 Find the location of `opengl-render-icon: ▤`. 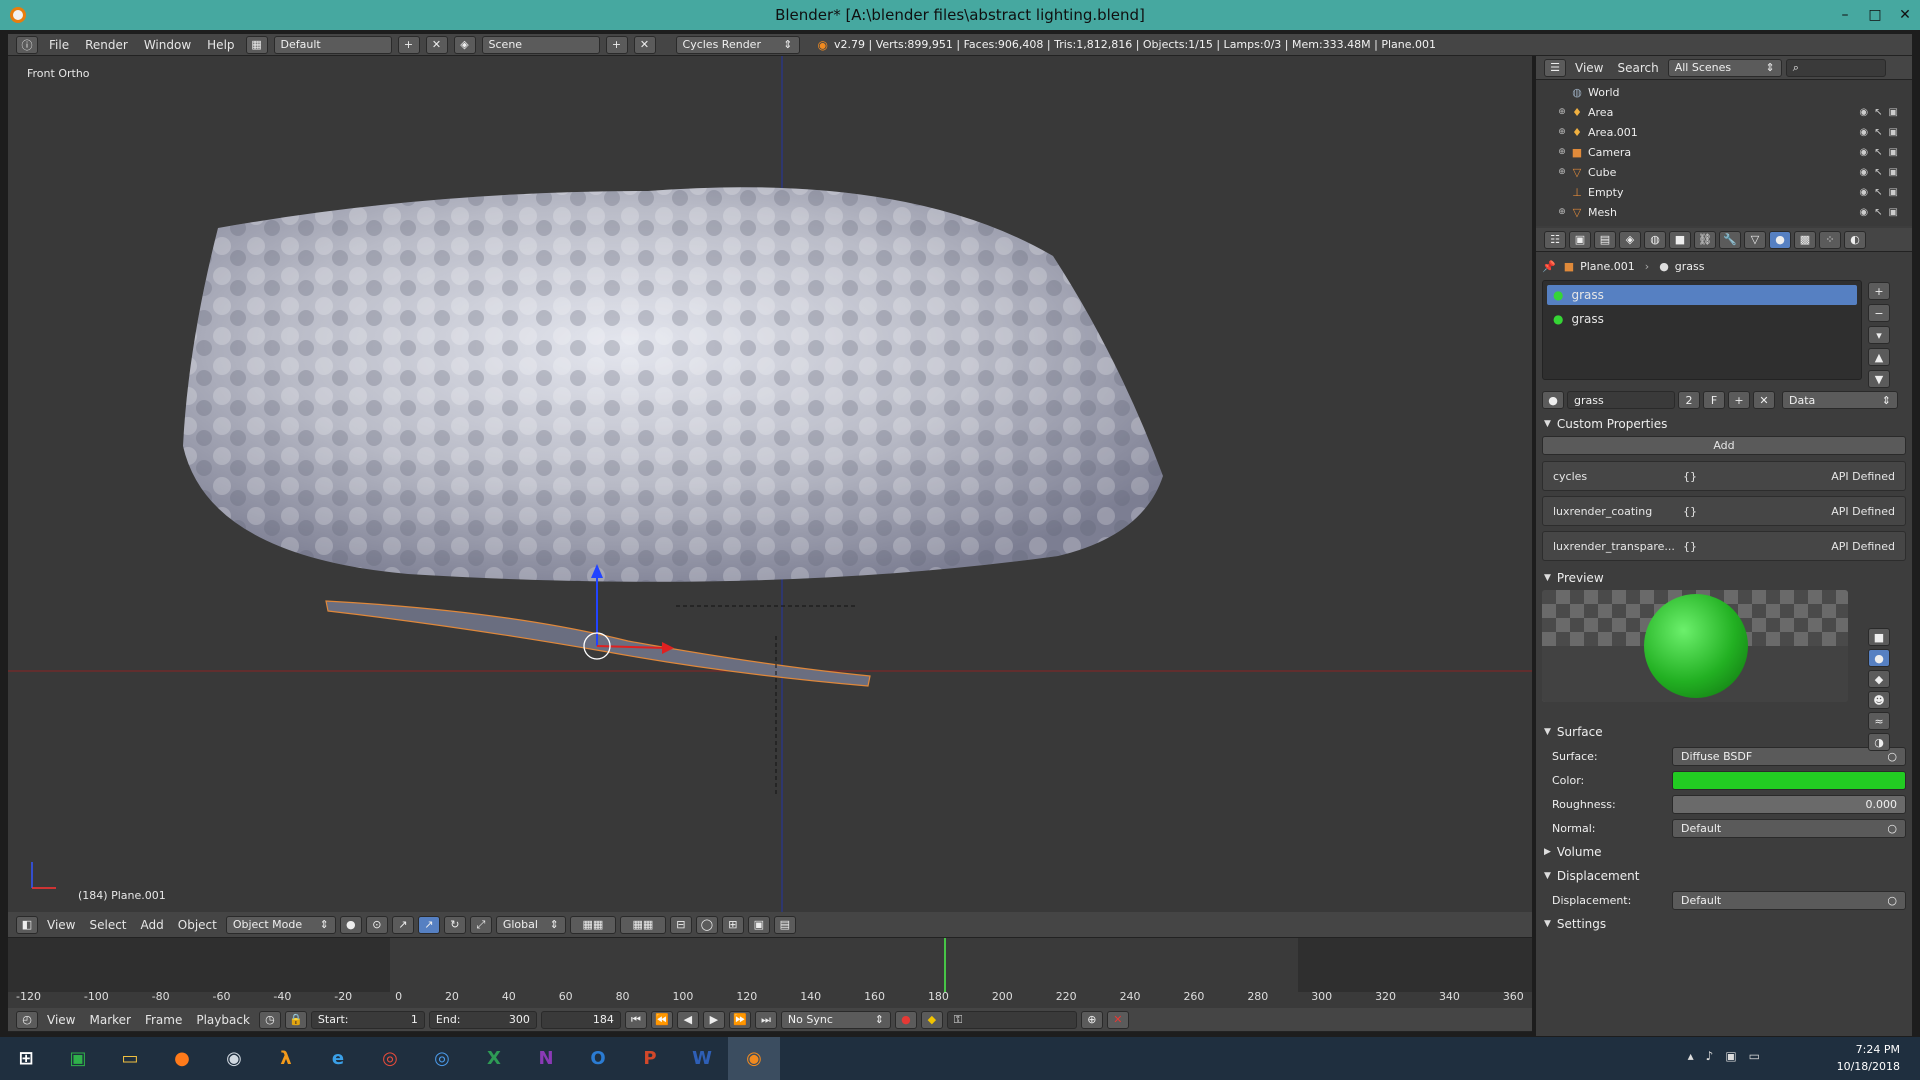

opengl-render-icon: ▤ is located at coordinates (784, 924).